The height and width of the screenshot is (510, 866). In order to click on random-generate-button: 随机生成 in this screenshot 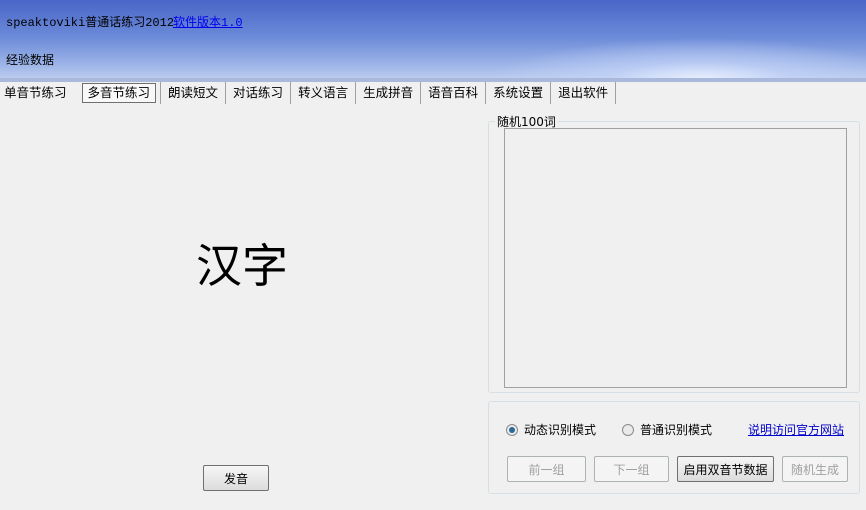, I will do `click(815, 469)`.